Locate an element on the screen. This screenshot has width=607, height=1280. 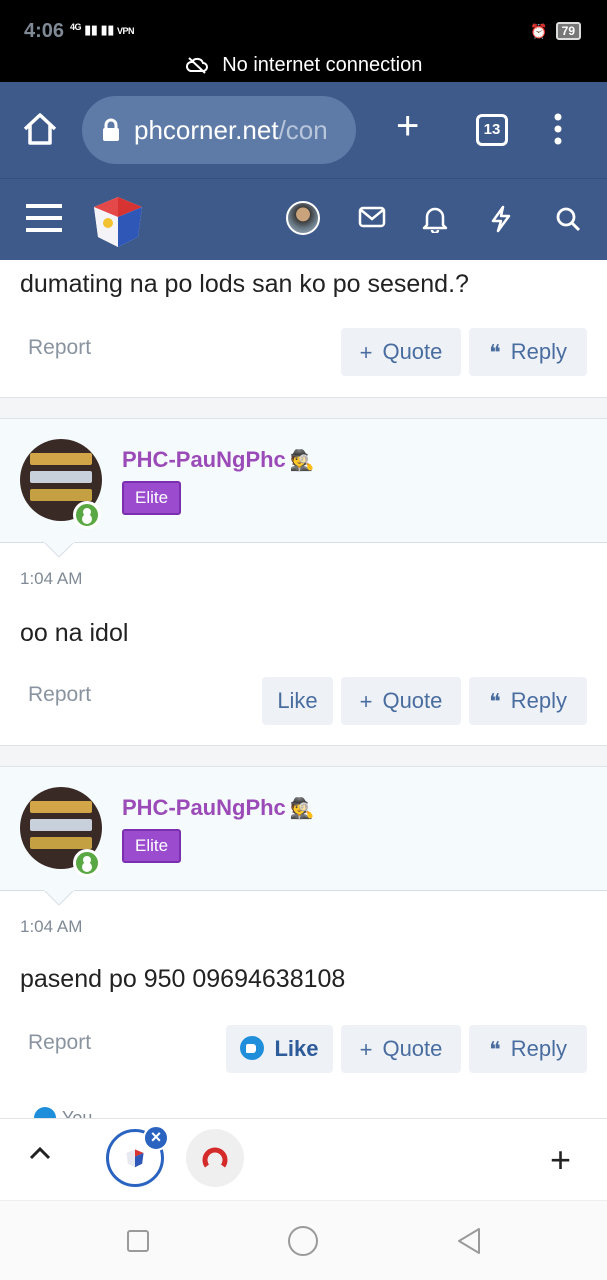
signal-bars-icon: ▮▮ ▮▮ is located at coordinates (99, 29).